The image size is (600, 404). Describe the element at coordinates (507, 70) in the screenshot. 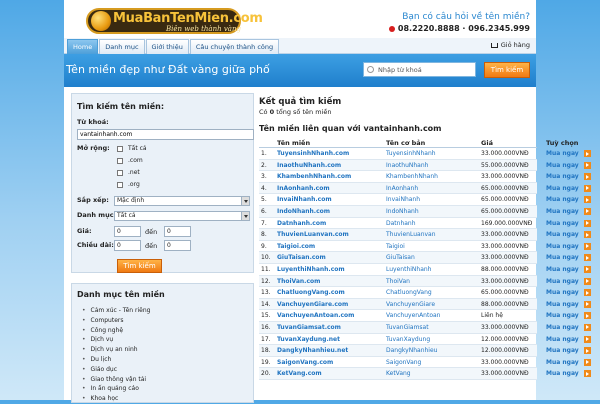

I see `header-search-button: Tìm kiếm` at that location.